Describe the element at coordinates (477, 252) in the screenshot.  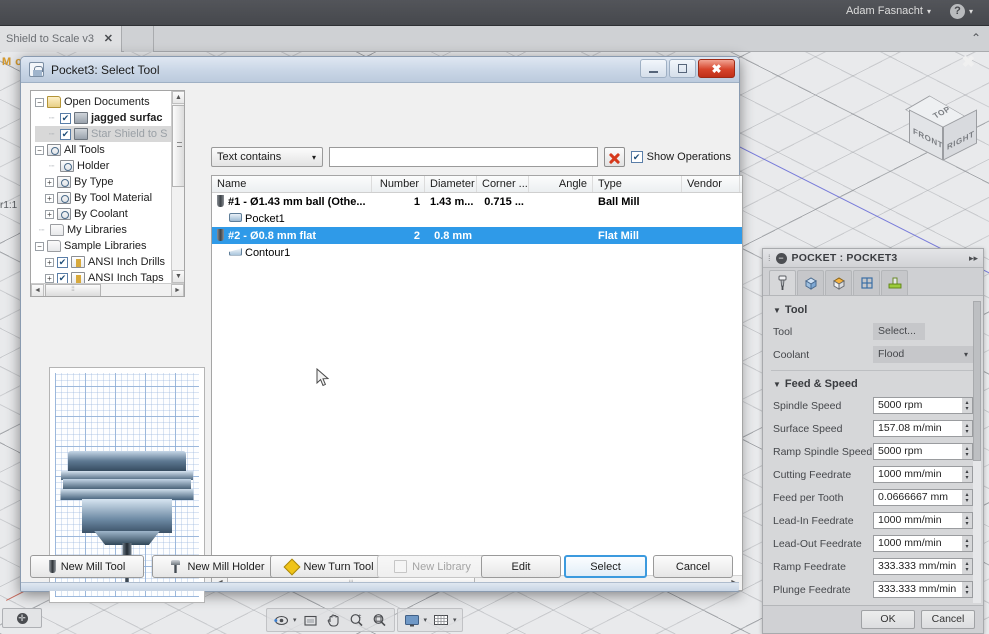
I see `table-row: Contour1` at that location.